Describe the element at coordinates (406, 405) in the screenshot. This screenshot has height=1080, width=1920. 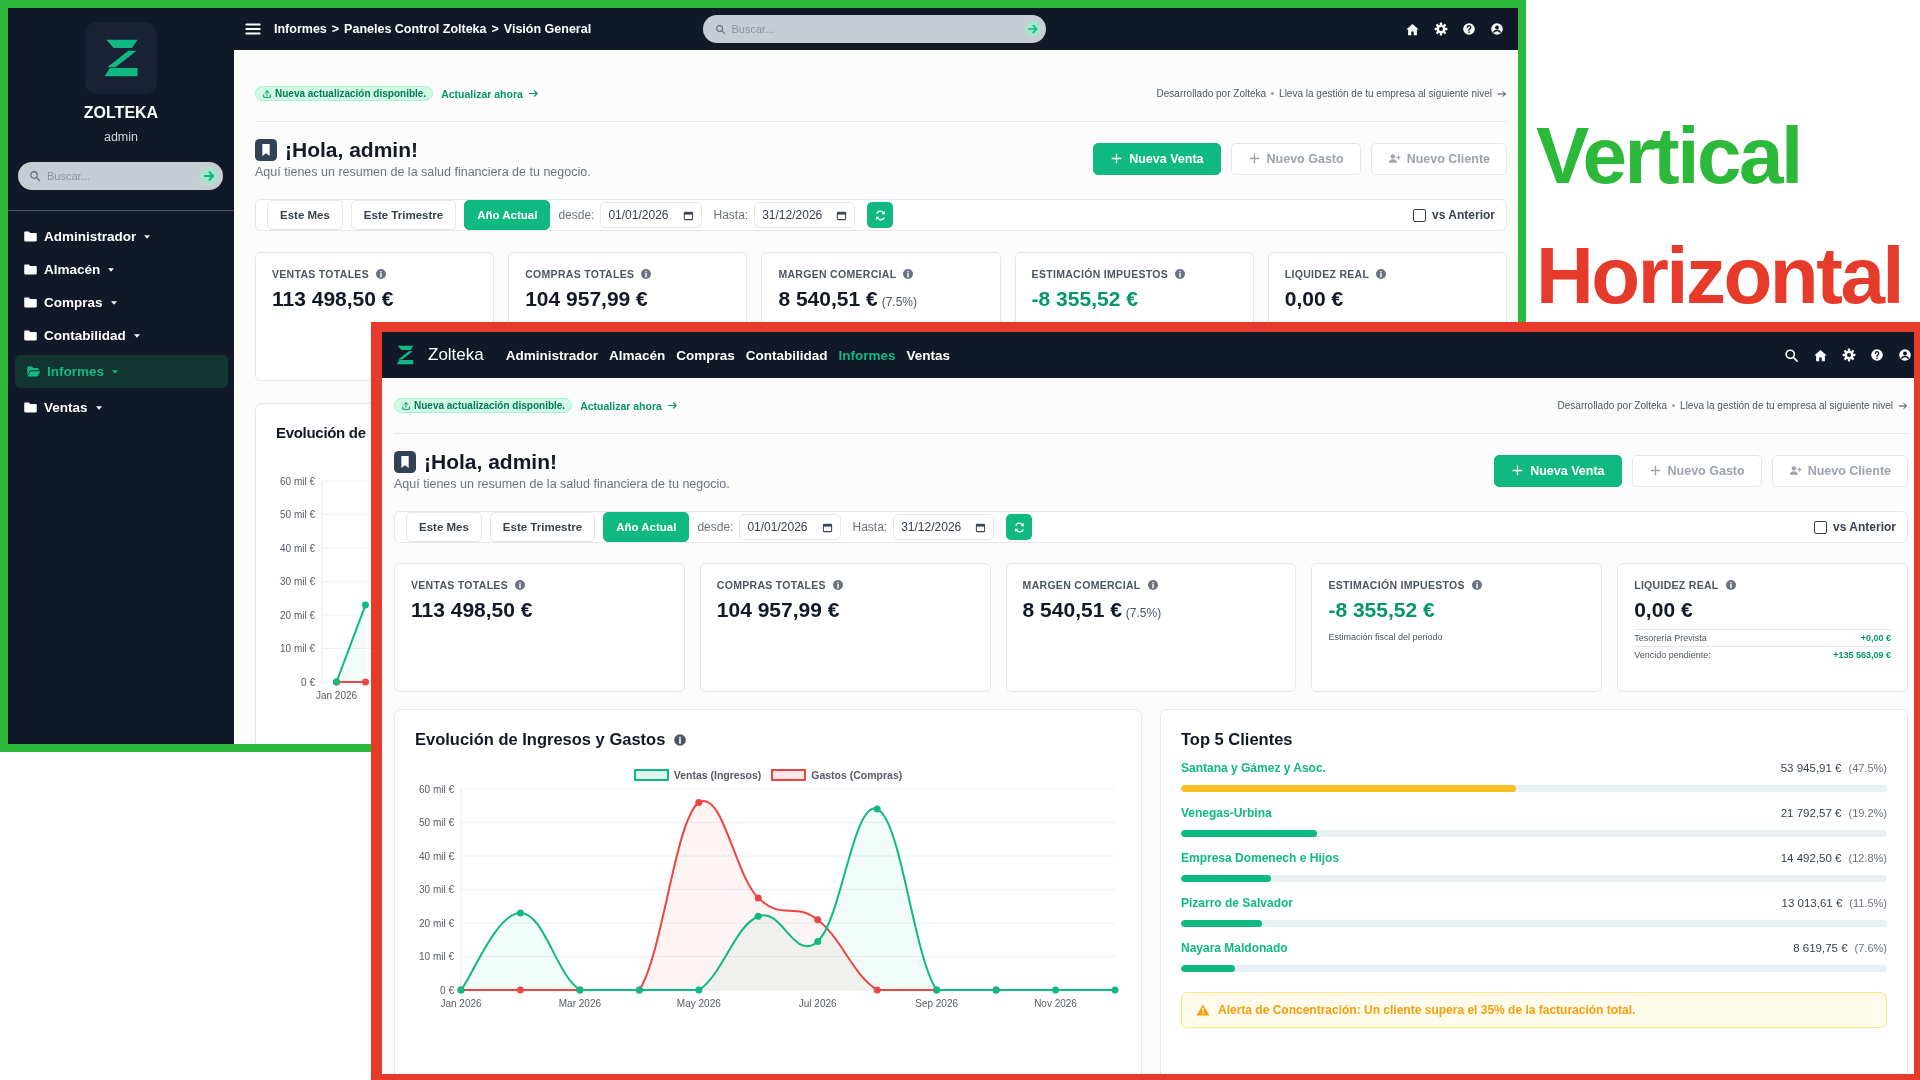
I see `upload-icon` at that location.